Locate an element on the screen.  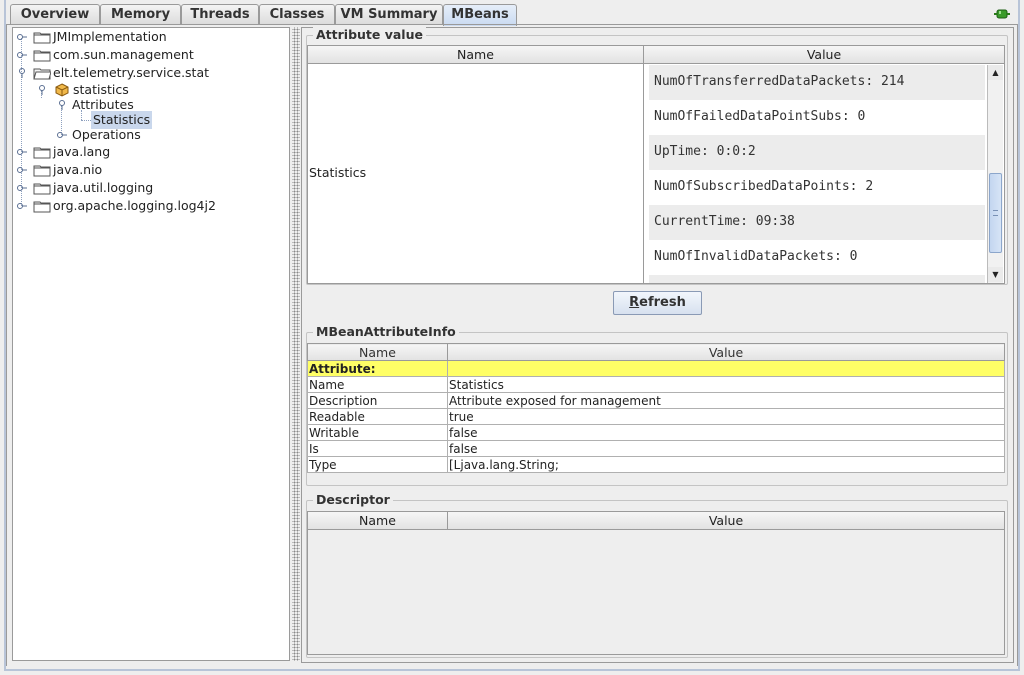
tree-node-java-lang: java.lang is located at coordinates (151, 152).